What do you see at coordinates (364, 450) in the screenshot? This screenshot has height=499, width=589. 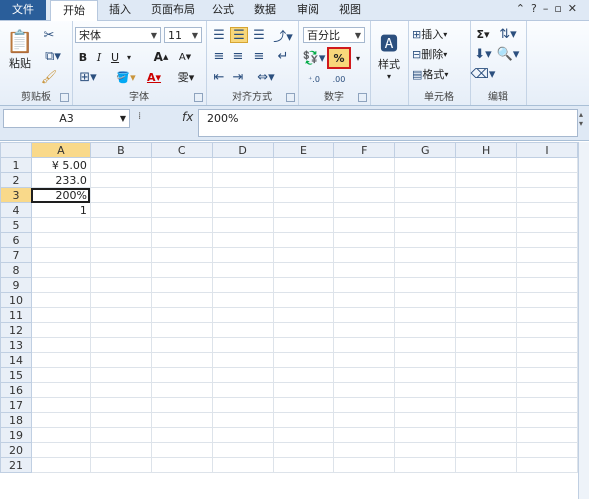 I see `cell-f20` at bounding box center [364, 450].